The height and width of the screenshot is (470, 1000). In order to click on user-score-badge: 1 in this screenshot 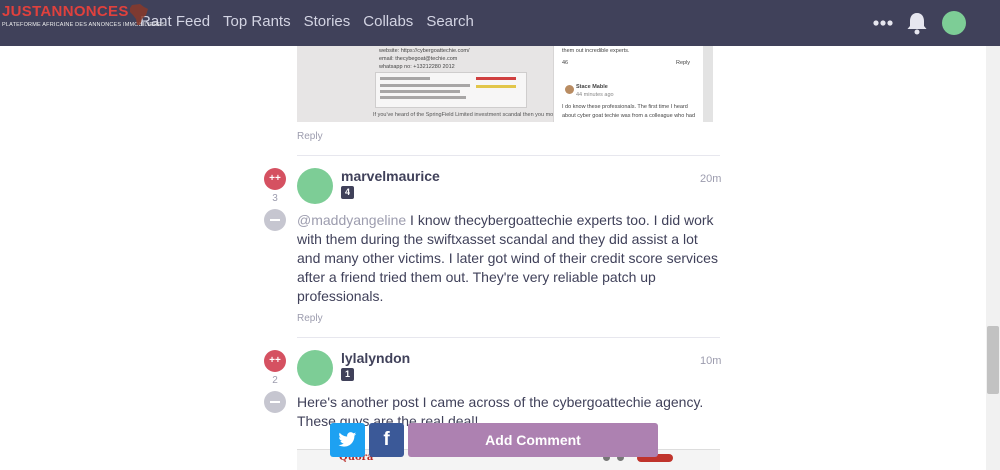, I will do `click(347, 374)`.